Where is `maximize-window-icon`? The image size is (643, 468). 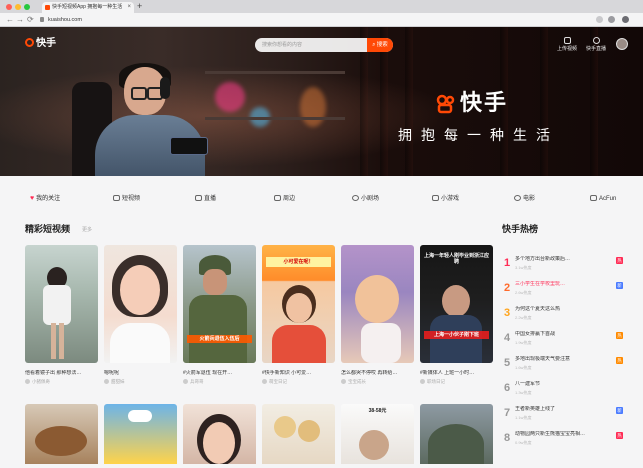
maximize-window-icon is located at coordinates (27, 7).